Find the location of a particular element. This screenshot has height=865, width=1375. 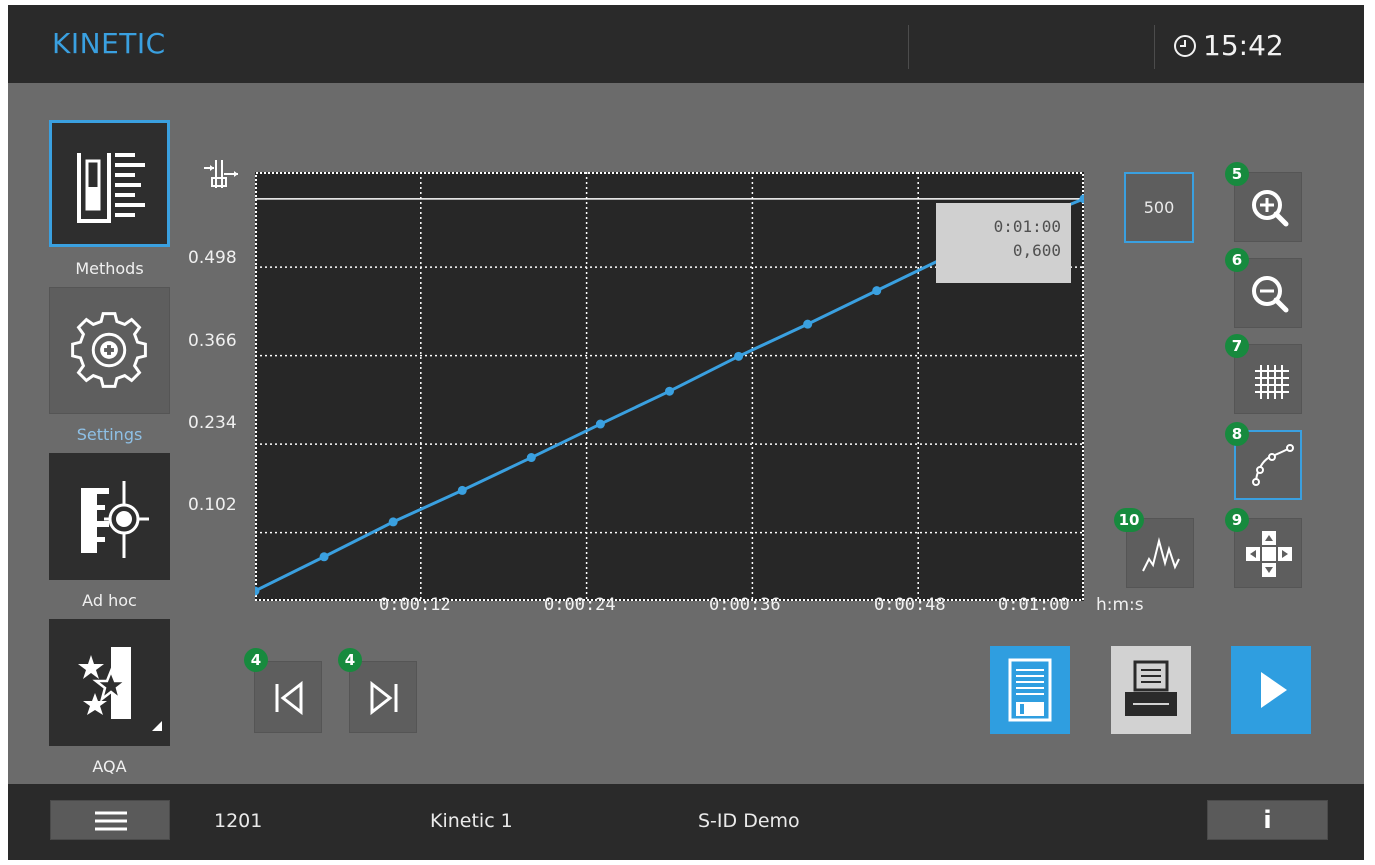

y-tick-label: 0.234 is located at coordinates (212, 423).